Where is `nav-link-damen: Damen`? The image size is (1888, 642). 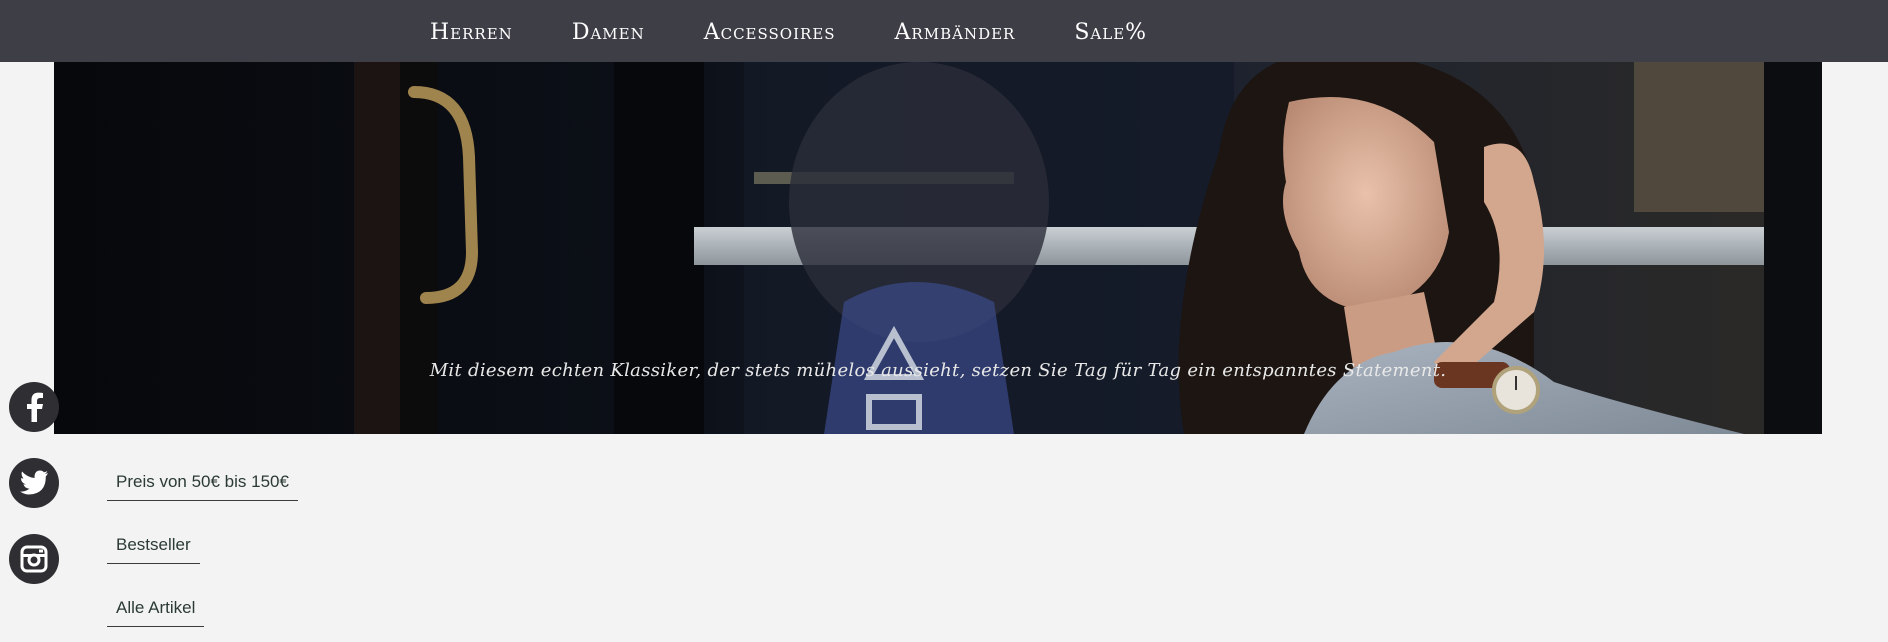
nav-link-damen: Damen is located at coordinates (608, 31).